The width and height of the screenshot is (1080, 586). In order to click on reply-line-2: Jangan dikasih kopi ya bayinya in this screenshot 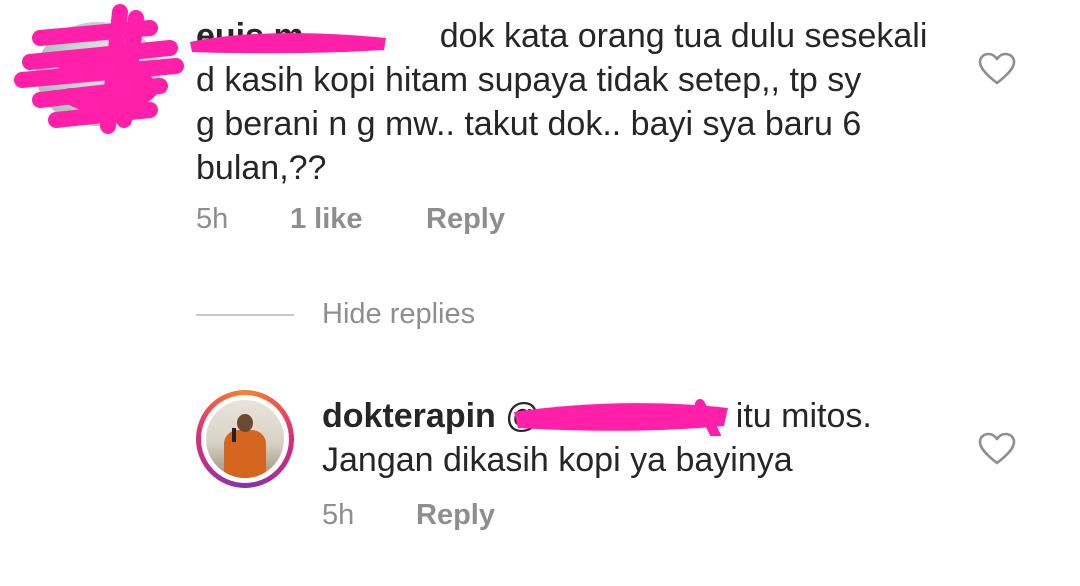, I will do `click(557, 460)`.